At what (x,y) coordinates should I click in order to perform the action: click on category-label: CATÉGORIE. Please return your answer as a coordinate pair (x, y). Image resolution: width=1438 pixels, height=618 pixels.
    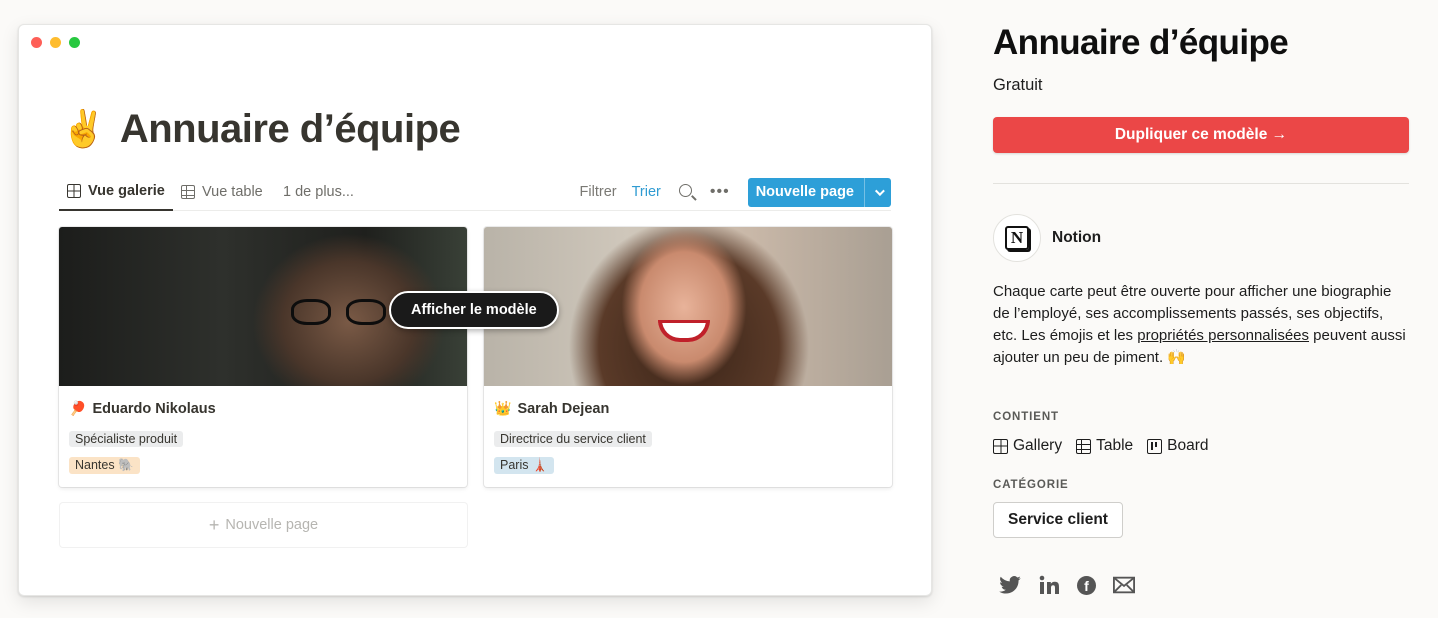
    Looking at the image, I should click on (1031, 485).